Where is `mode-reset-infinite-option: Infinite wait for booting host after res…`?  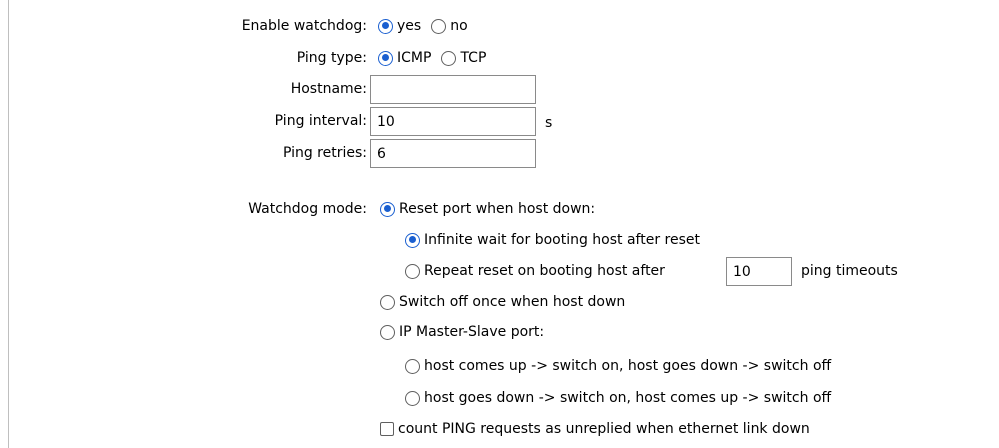 mode-reset-infinite-option: Infinite wait for booting host after res… is located at coordinates (552, 240).